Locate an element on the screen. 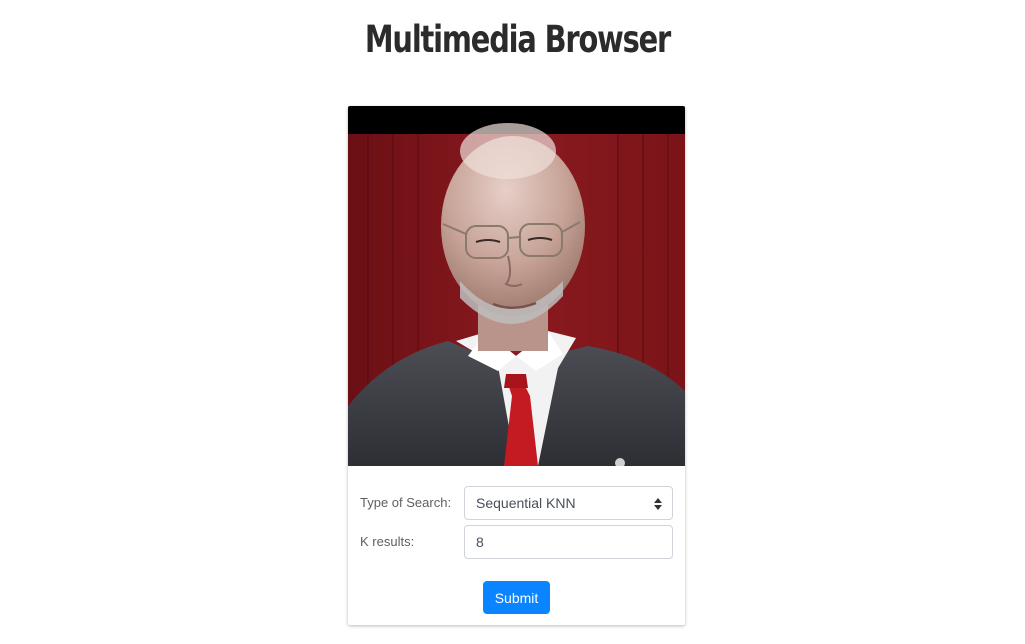 This screenshot has height=644, width=1025. search-type-row: Type of Search: Sequential KNN is located at coordinates (516, 503).